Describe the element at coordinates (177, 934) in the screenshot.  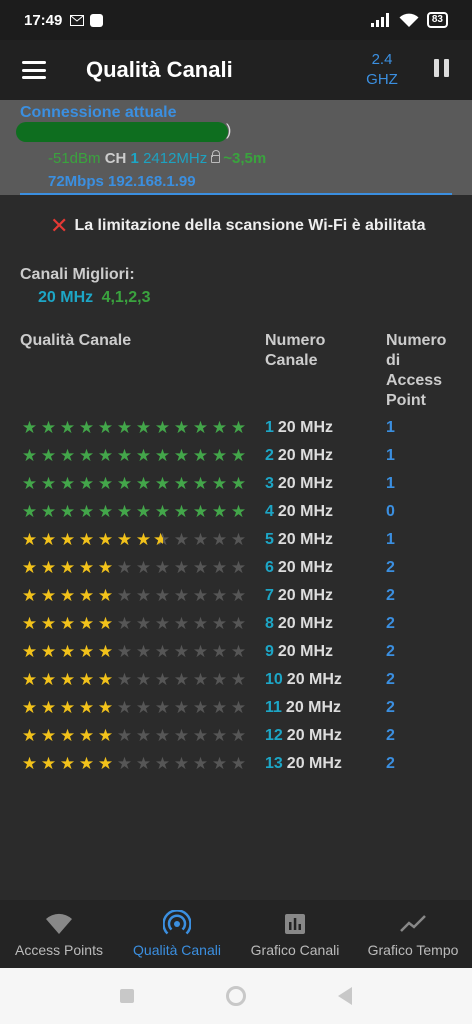
I see `nav-channel-quality: Qualità Canali` at that location.